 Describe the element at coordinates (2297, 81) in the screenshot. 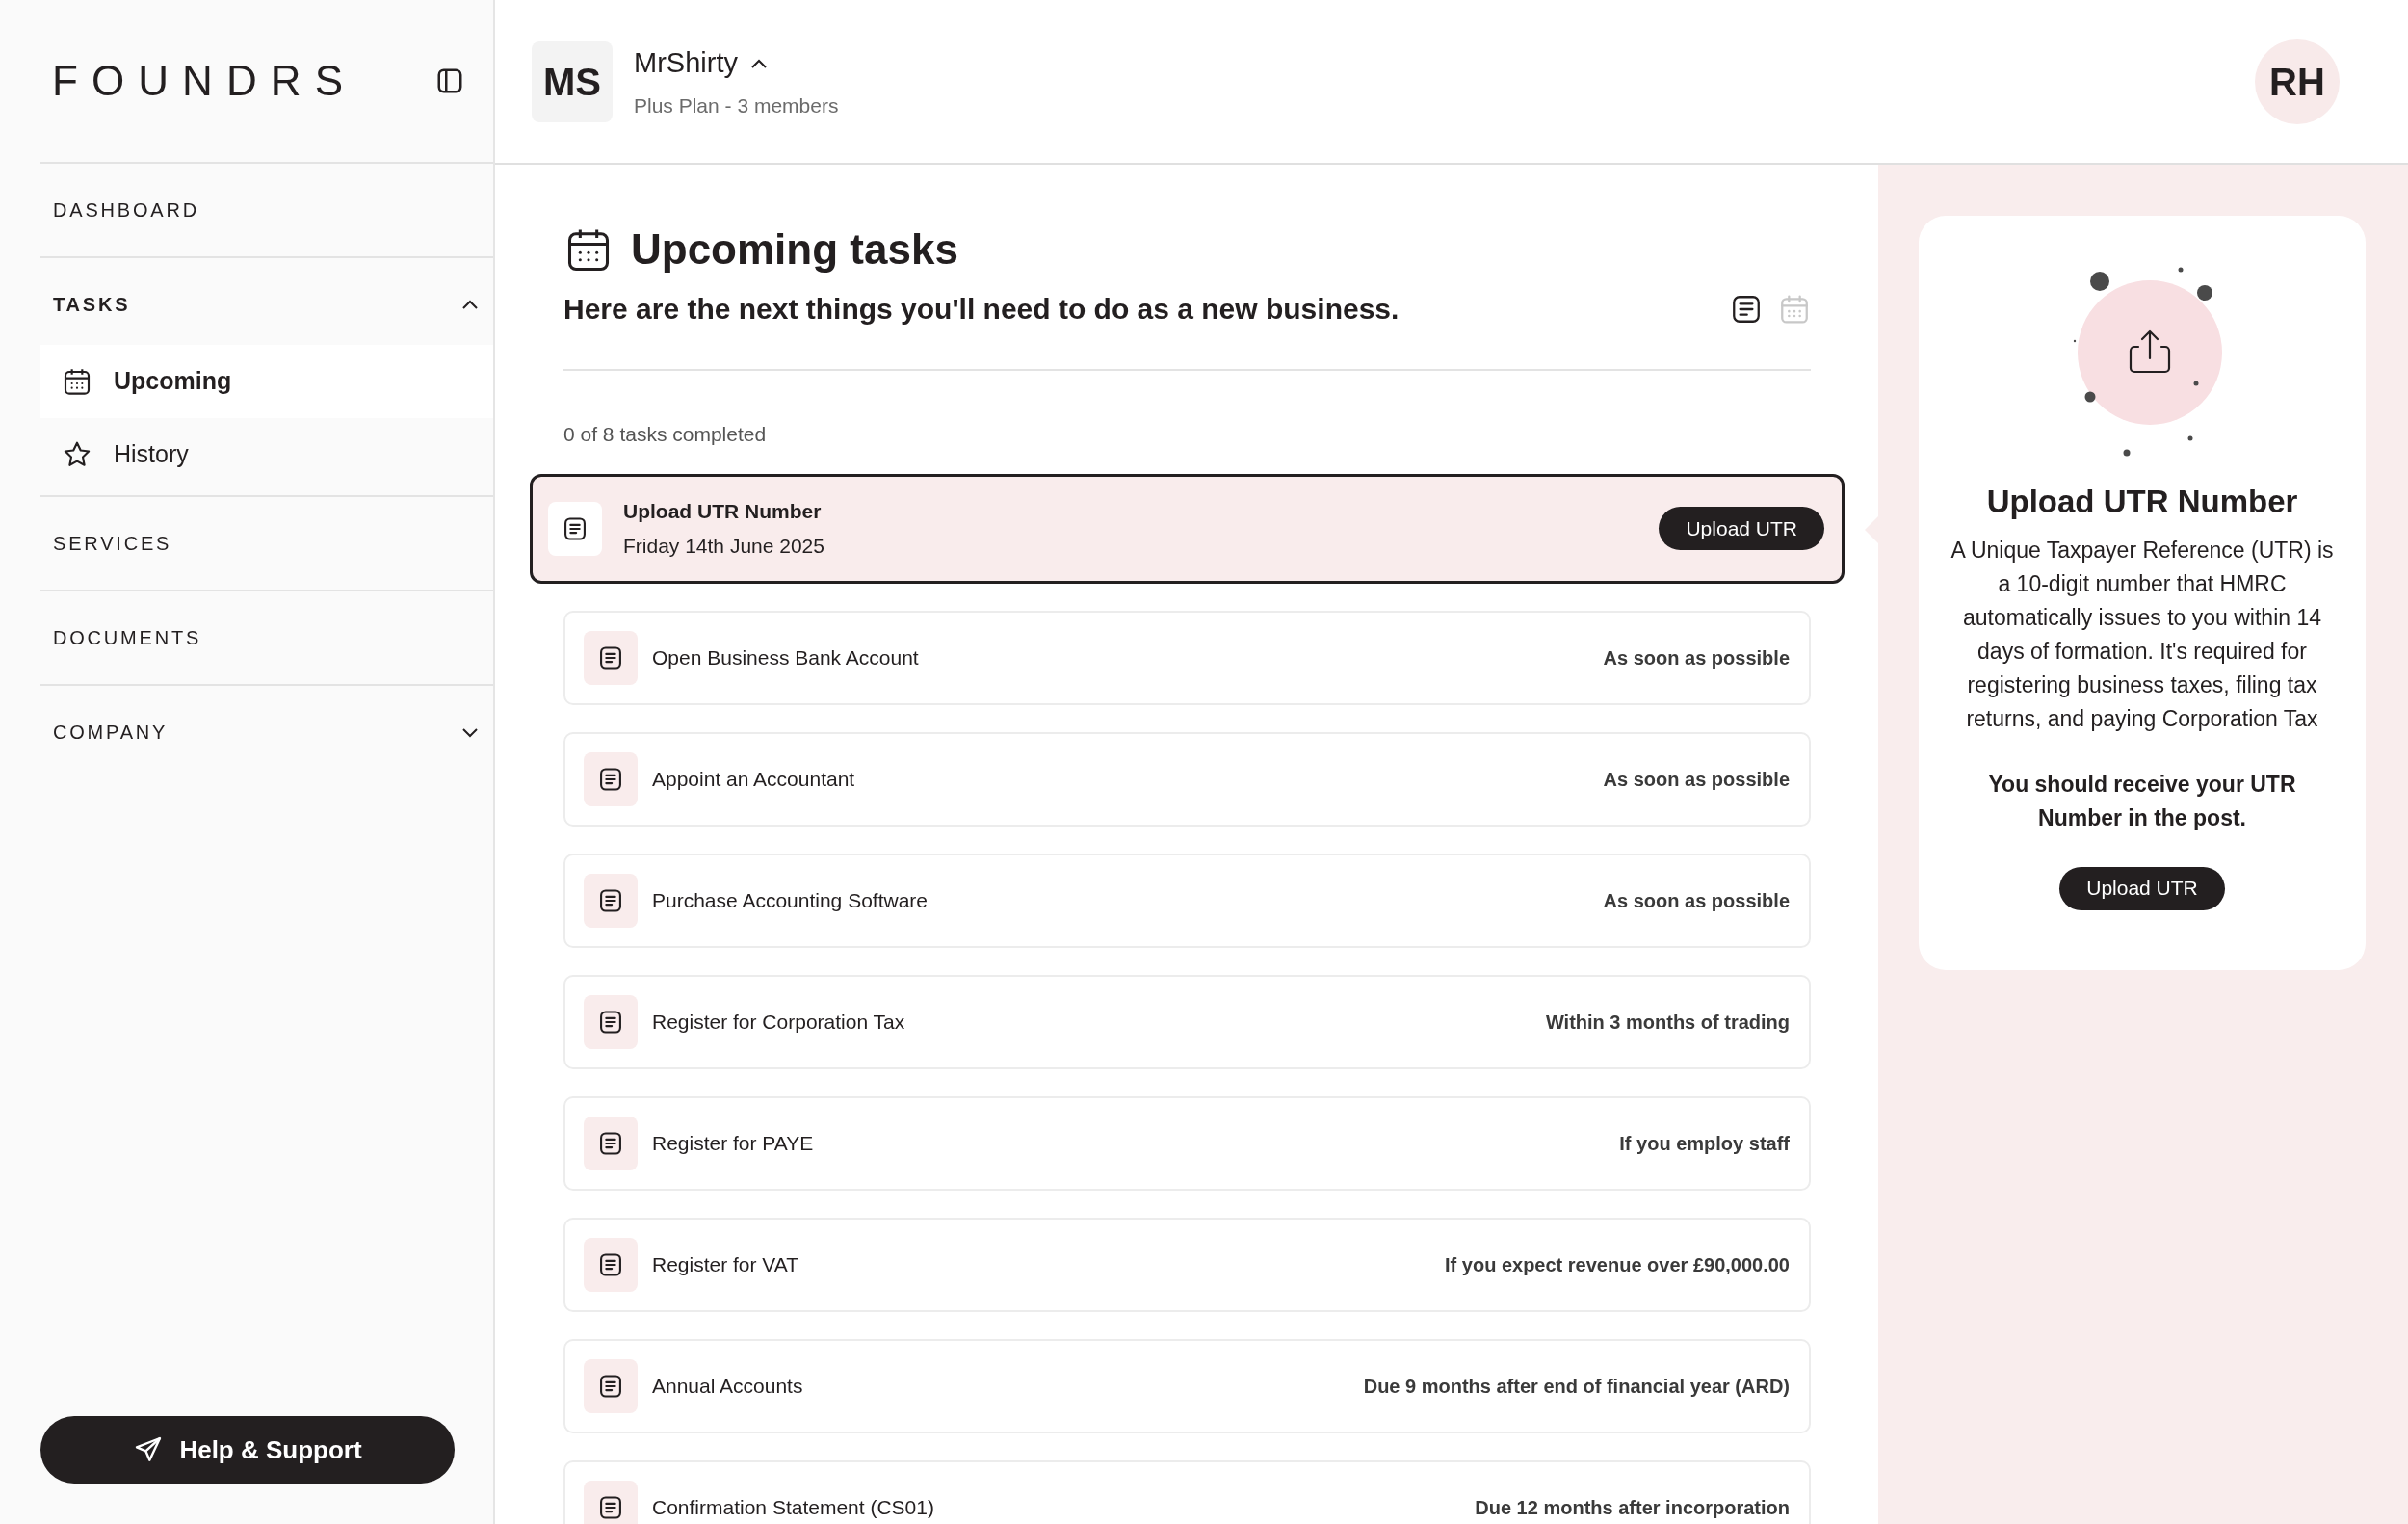

I see `user-avatar: RH` at that location.